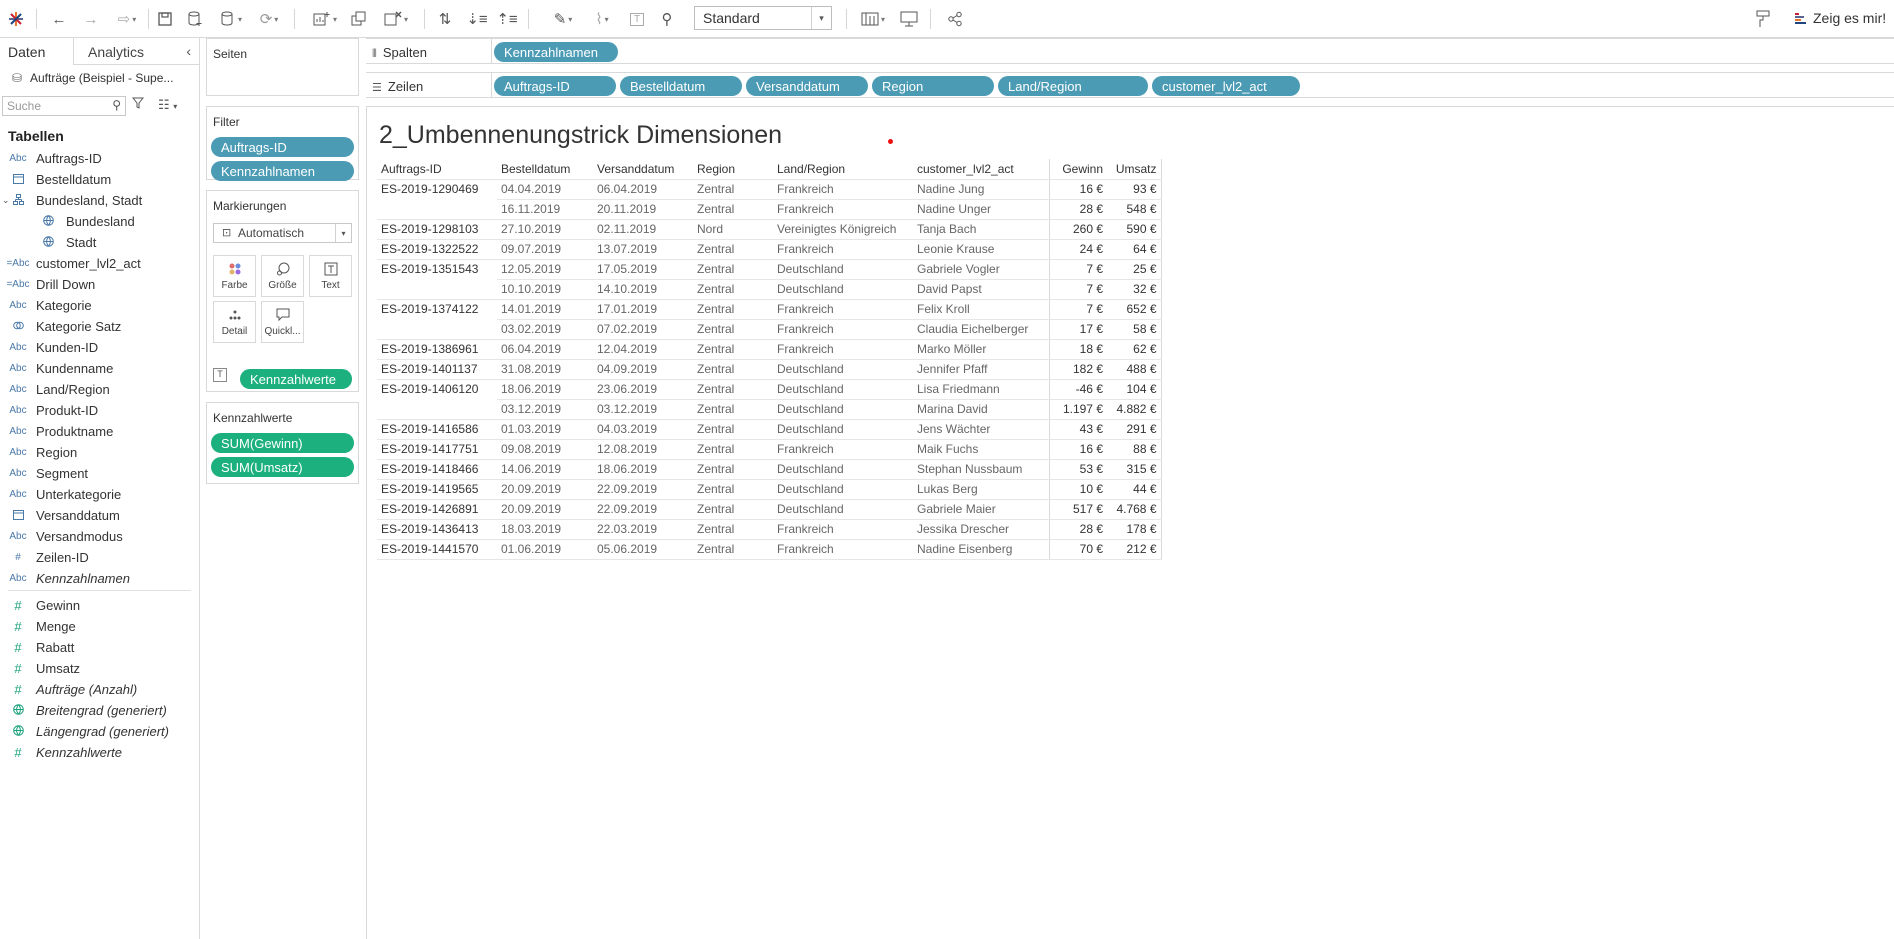 The height and width of the screenshot is (939, 1894). Describe the element at coordinates (1077, 329) in the screenshot. I see `table-cell: 17 €` at that location.